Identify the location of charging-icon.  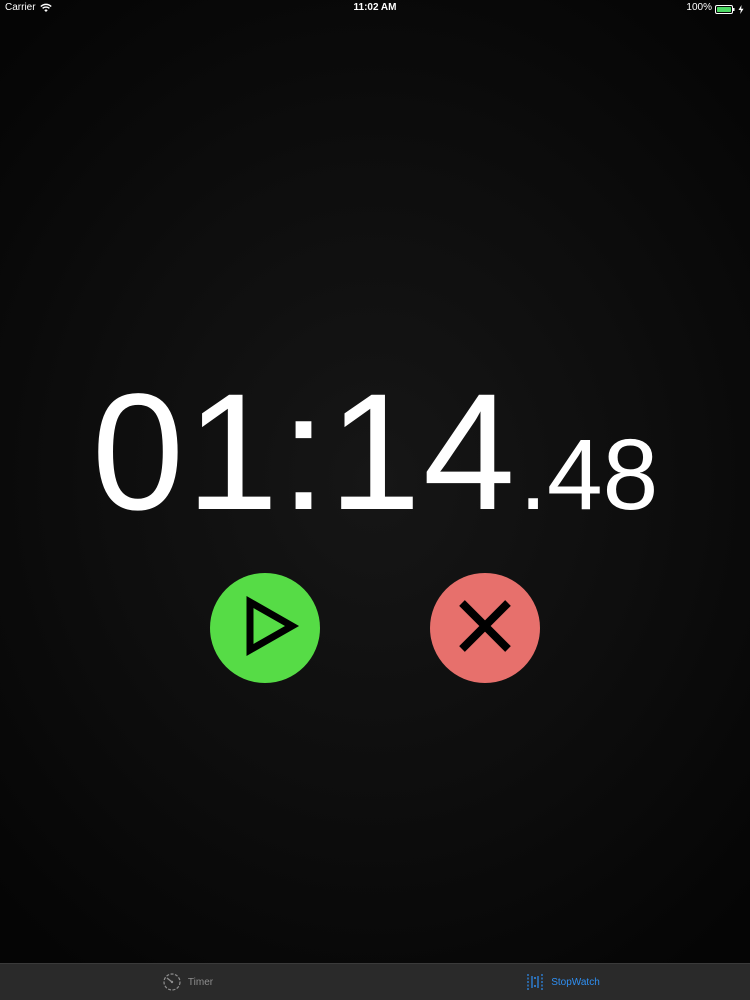
(741, 9).